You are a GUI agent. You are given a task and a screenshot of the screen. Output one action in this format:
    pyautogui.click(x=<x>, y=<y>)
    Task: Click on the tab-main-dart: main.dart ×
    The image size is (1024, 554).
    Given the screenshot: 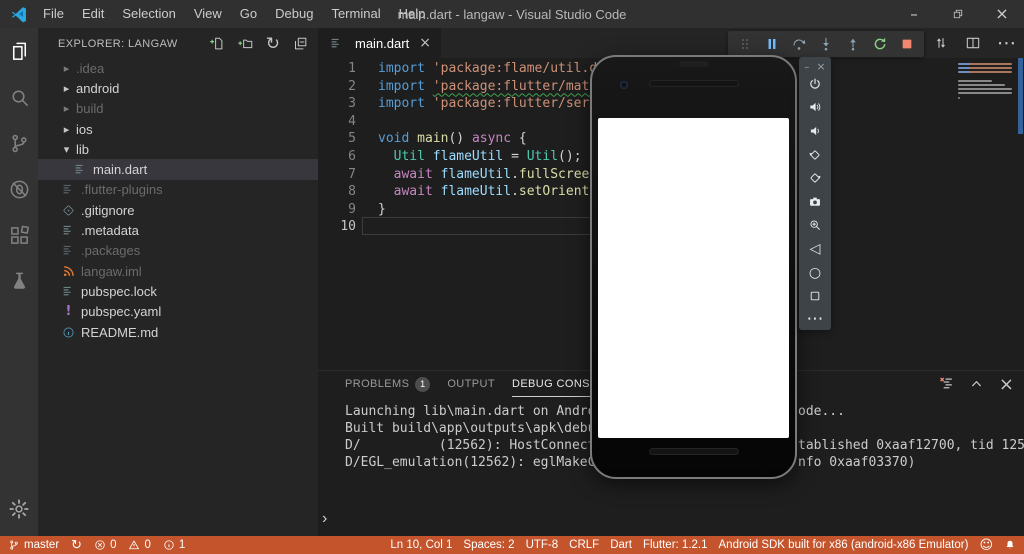 What is the action you would take?
    pyautogui.click(x=379, y=43)
    